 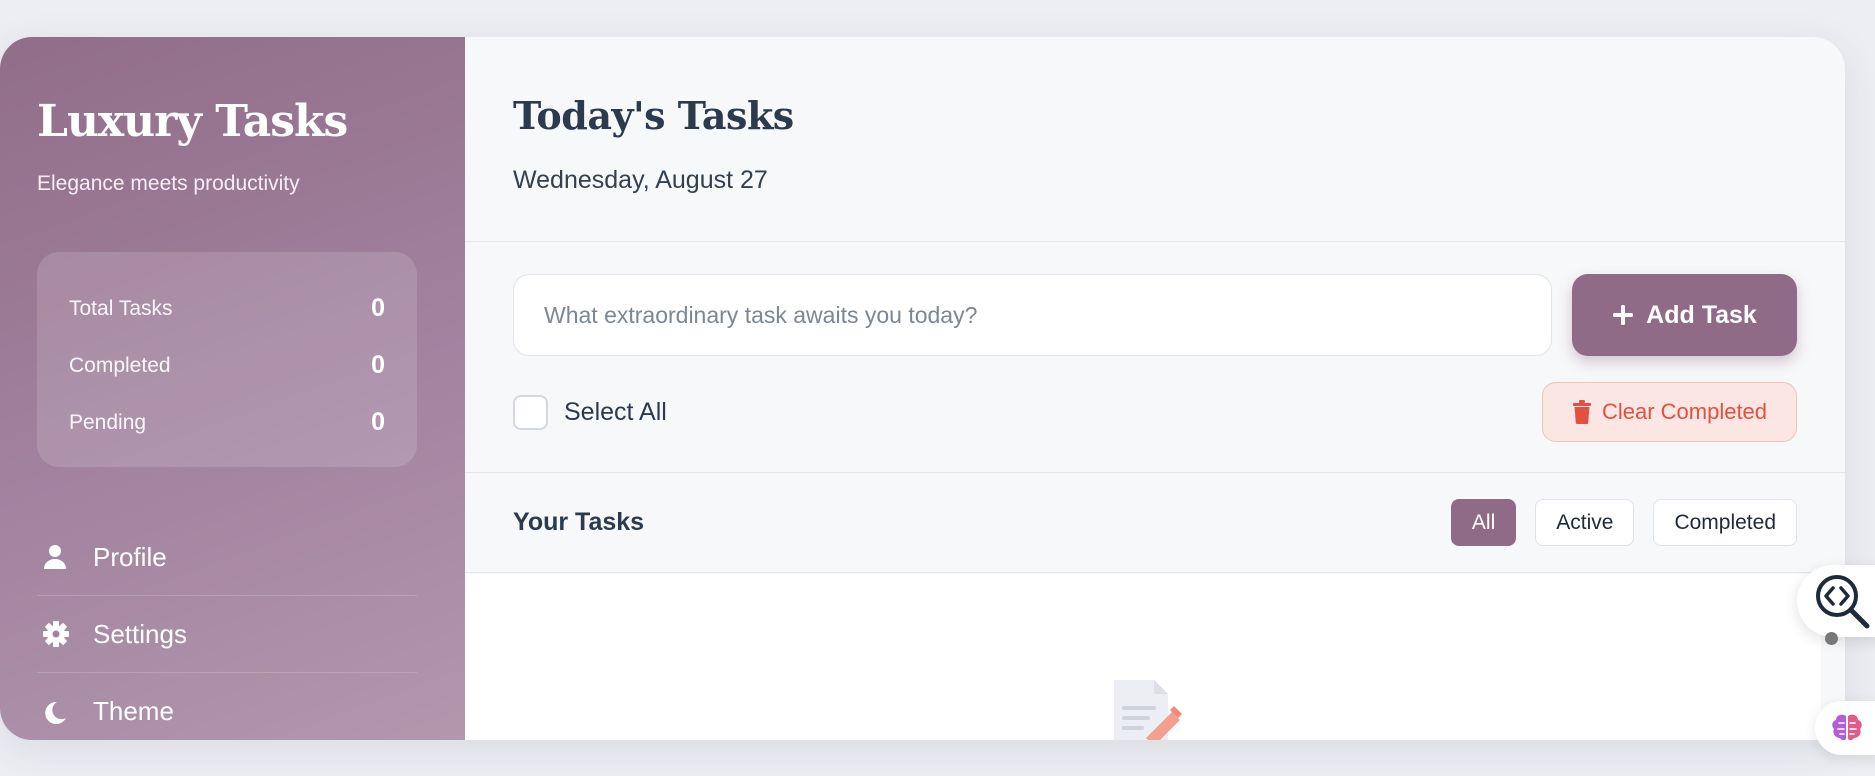 I want to click on tasks-section-title: Your Tasks, so click(x=579, y=522).